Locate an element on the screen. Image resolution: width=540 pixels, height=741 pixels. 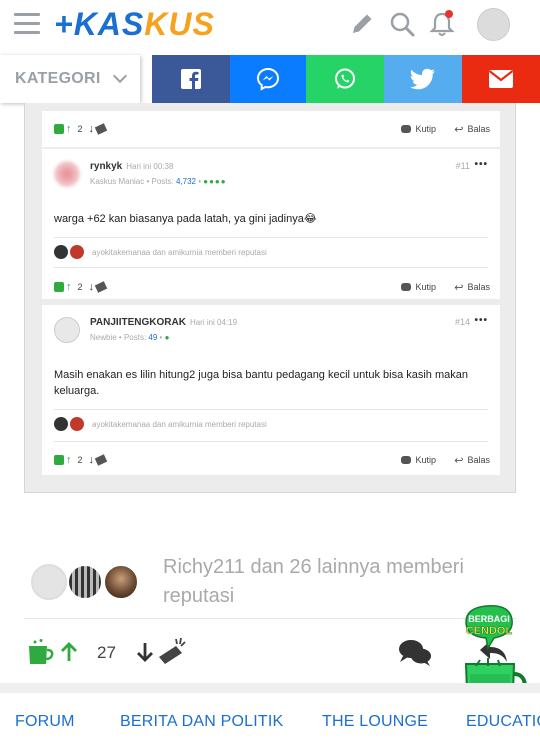
twitter-icon is located at coordinates (422, 79).